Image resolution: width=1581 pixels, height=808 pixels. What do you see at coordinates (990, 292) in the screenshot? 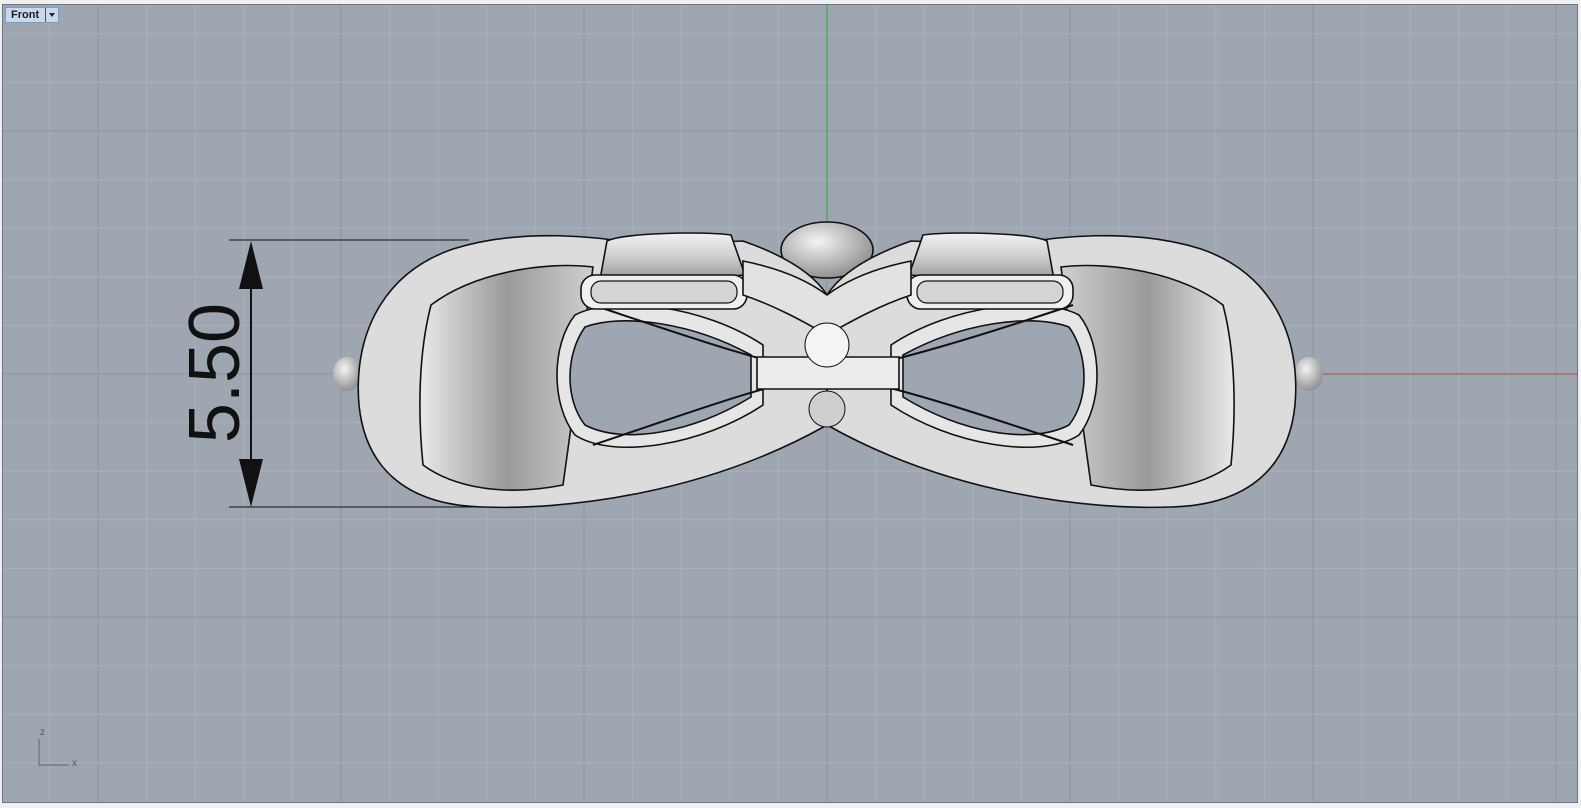
I see `right-top-bar-inner` at bounding box center [990, 292].